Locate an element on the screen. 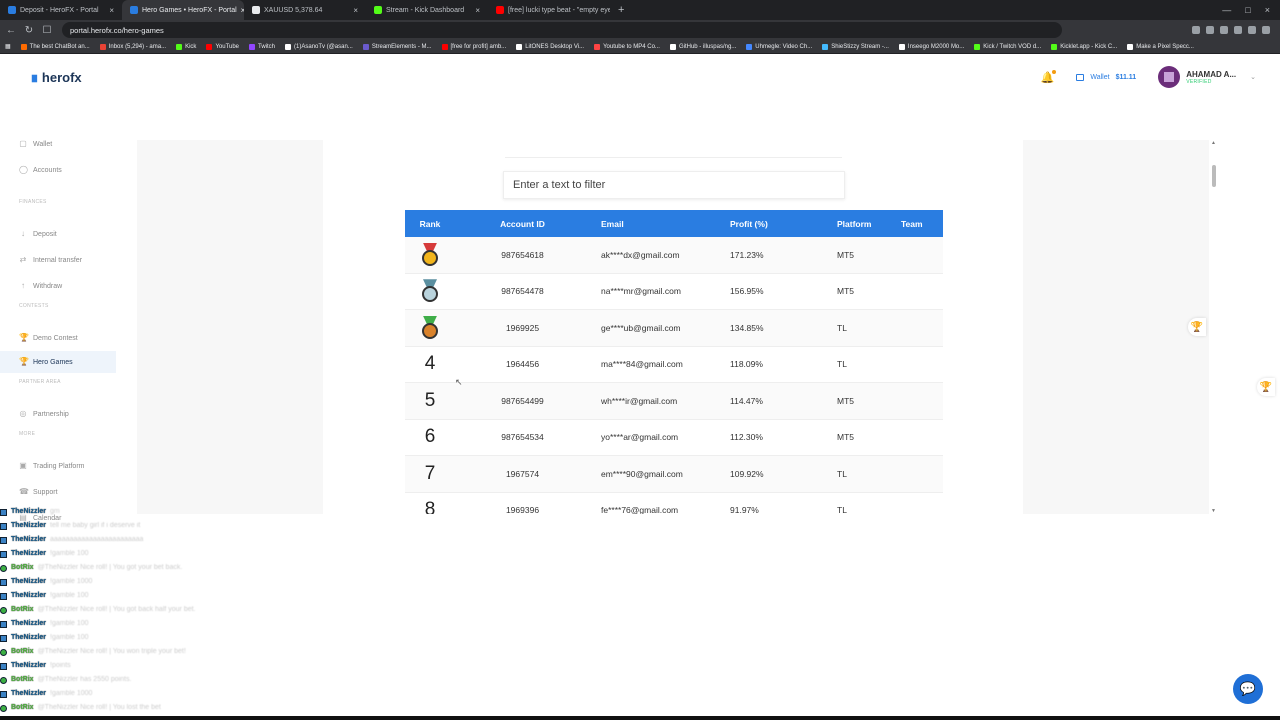 The image size is (1280, 720). filter-input is located at coordinates (674, 185).